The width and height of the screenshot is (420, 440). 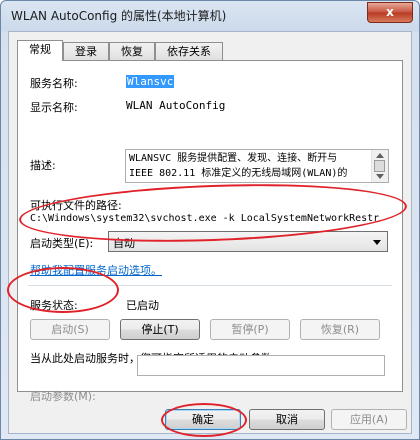 What do you see at coordinates (210, 285) in the screenshot?
I see `separator` at bounding box center [210, 285].